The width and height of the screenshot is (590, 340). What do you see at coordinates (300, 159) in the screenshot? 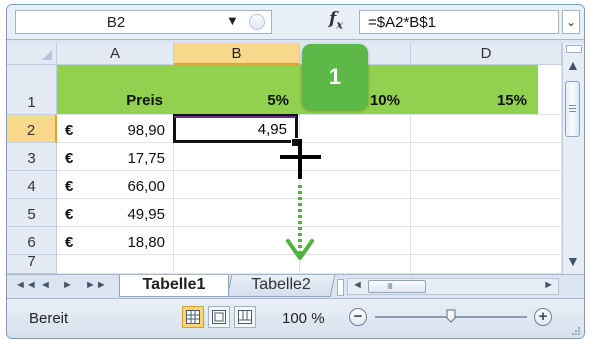
I see `fill-cursor-crosshair-icon` at bounding box center [300, 159].